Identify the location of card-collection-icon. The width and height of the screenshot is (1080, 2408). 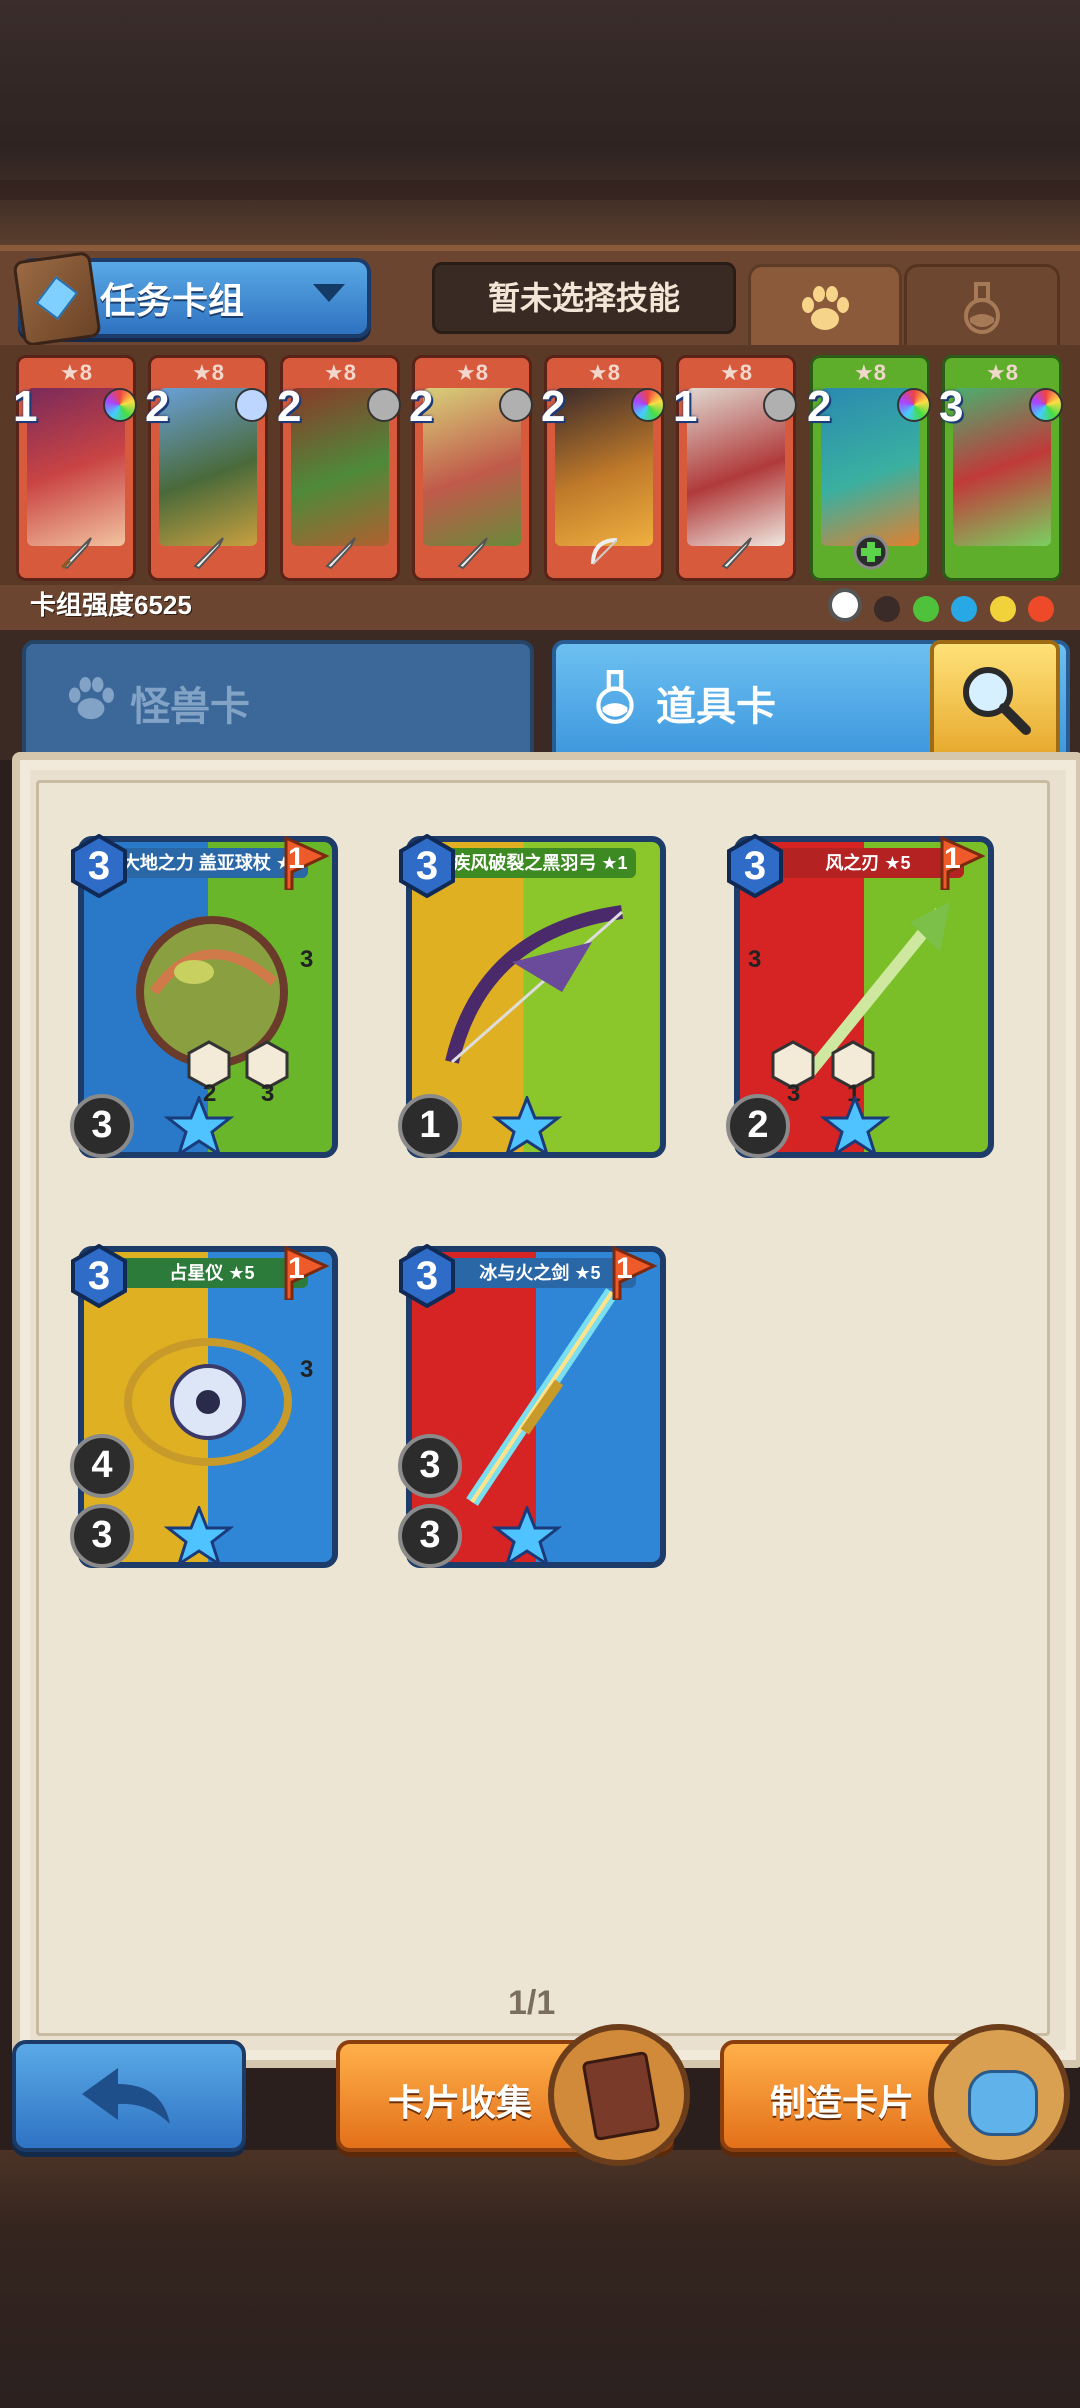
(619, 2095).